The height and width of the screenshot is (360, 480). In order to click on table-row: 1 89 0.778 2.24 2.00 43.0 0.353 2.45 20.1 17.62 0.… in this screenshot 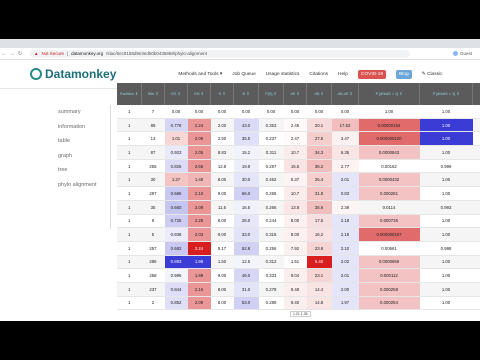, I will do `click(298, 125)`.